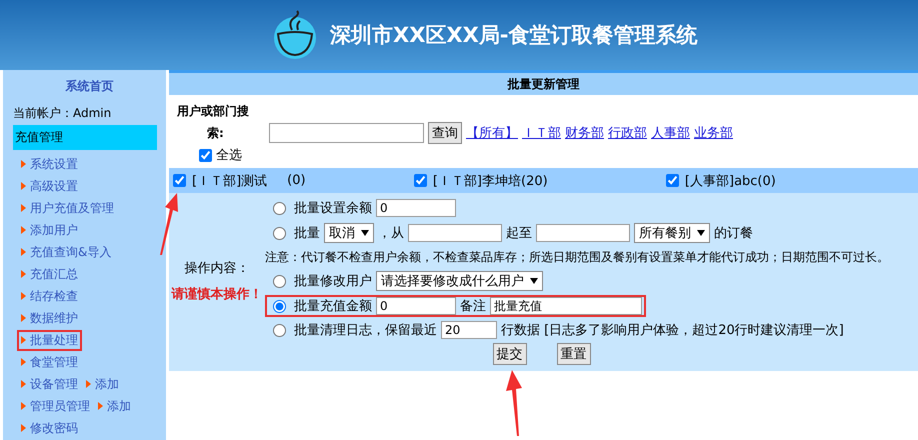 The image size is (918, 440). Describe the element at coordinates (89, 252) in the screenshot. I see `sidebar-item: 充值查询&导入` at that location.